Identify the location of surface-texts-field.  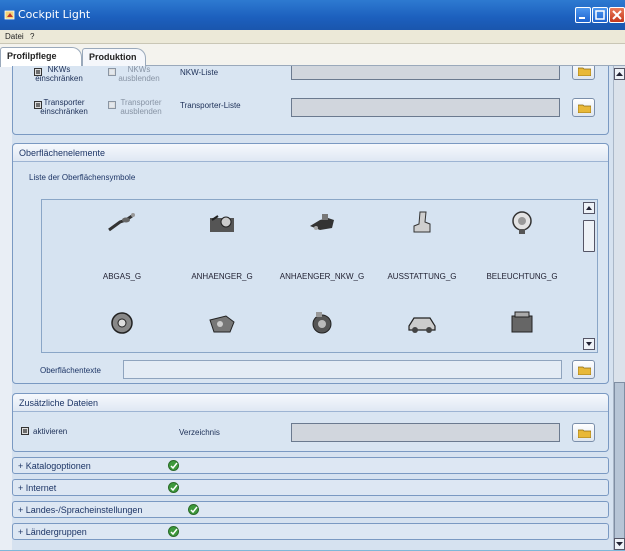
(342, 369).